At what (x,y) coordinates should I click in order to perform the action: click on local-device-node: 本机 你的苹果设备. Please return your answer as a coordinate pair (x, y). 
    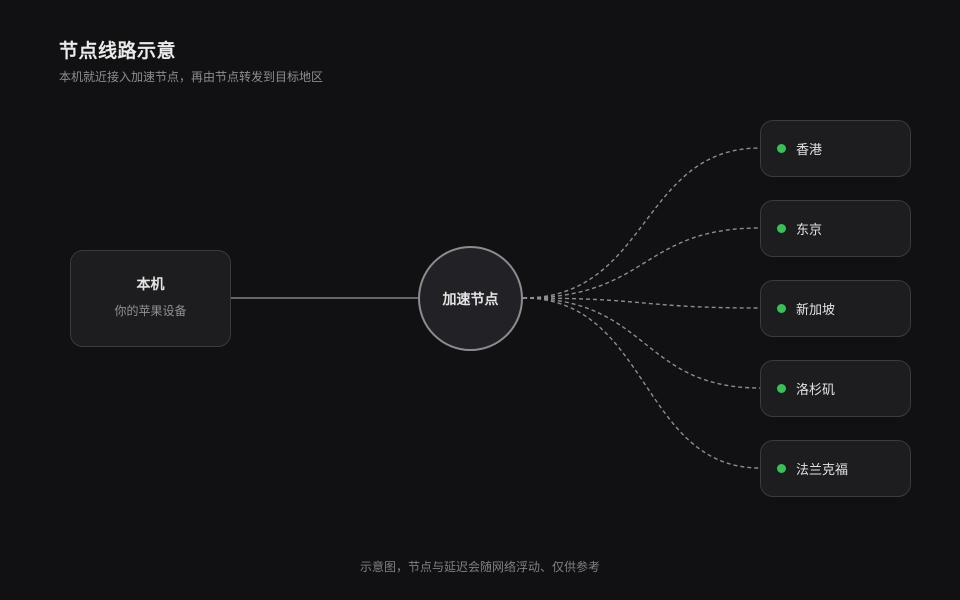
    Looking at the image, I should click on (150, 298).